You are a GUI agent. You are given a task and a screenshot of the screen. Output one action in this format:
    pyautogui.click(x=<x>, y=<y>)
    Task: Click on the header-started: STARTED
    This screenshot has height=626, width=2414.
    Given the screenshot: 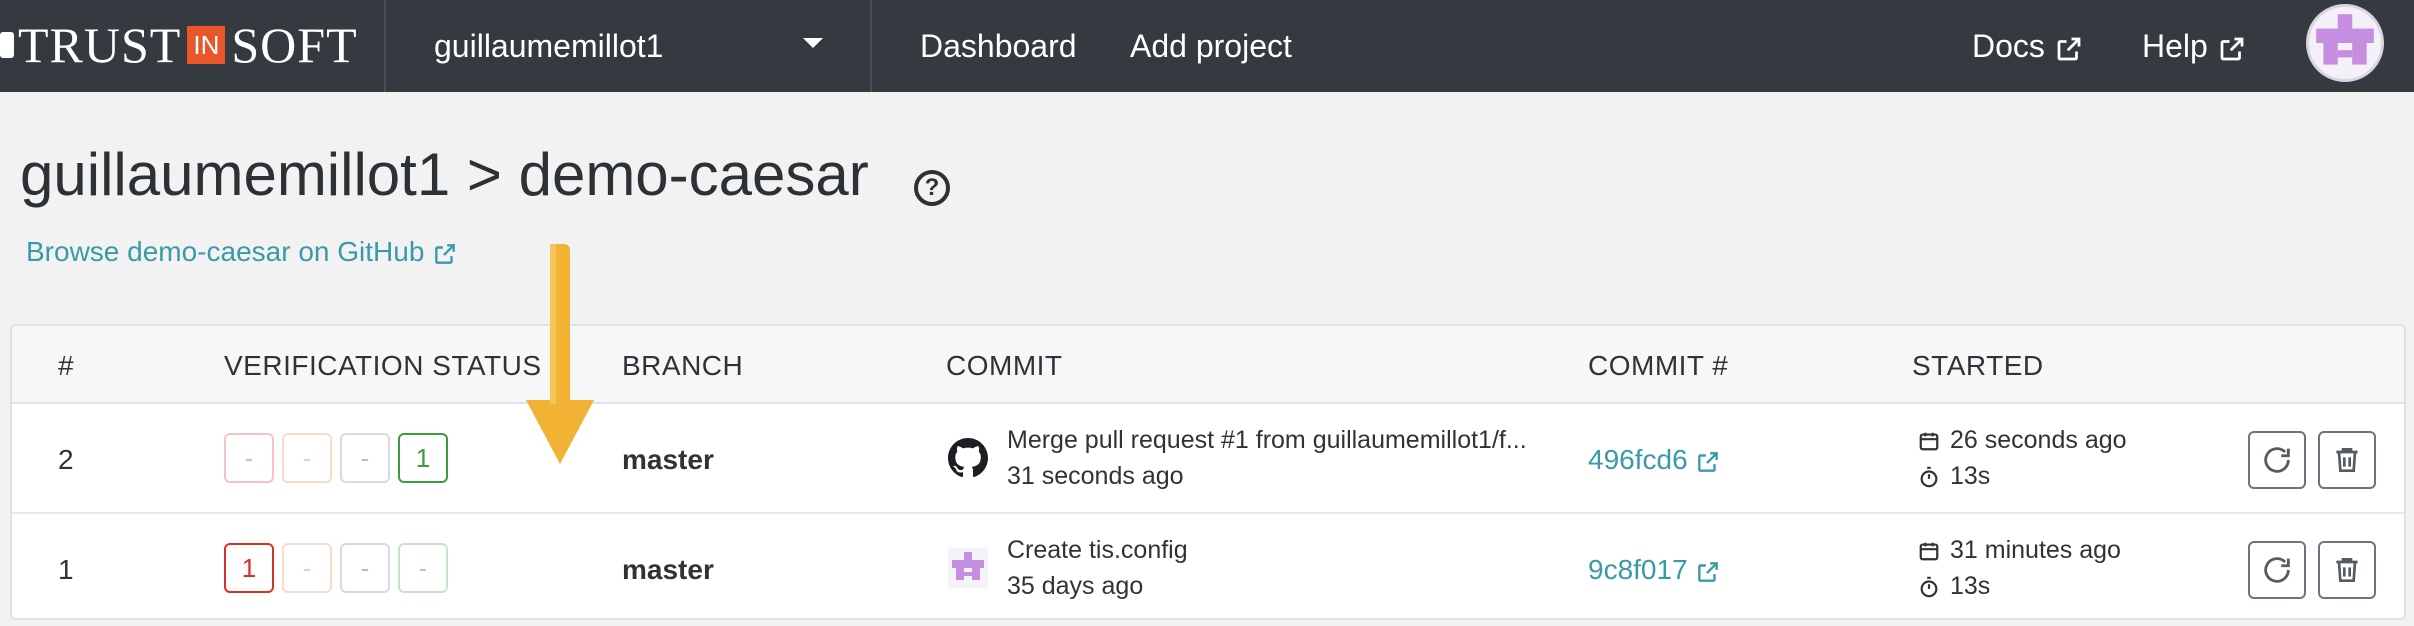 What is the action you would take?
    pyautogui.click(x=1978, y=365)
    